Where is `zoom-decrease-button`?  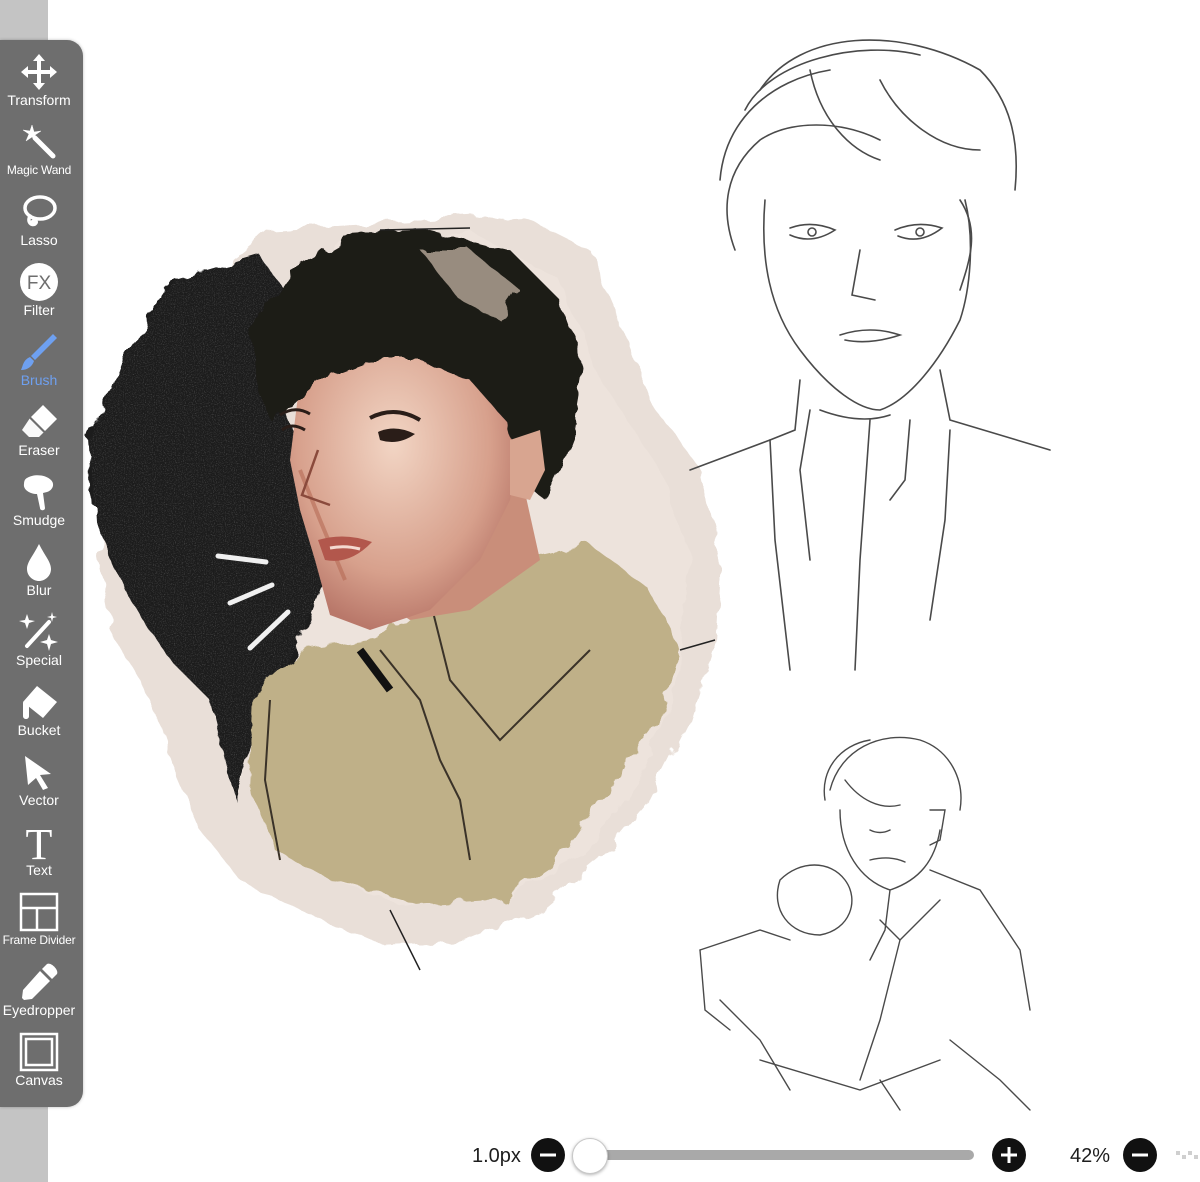 zoom-decrease-button is located at coordinates (1140, 1155).